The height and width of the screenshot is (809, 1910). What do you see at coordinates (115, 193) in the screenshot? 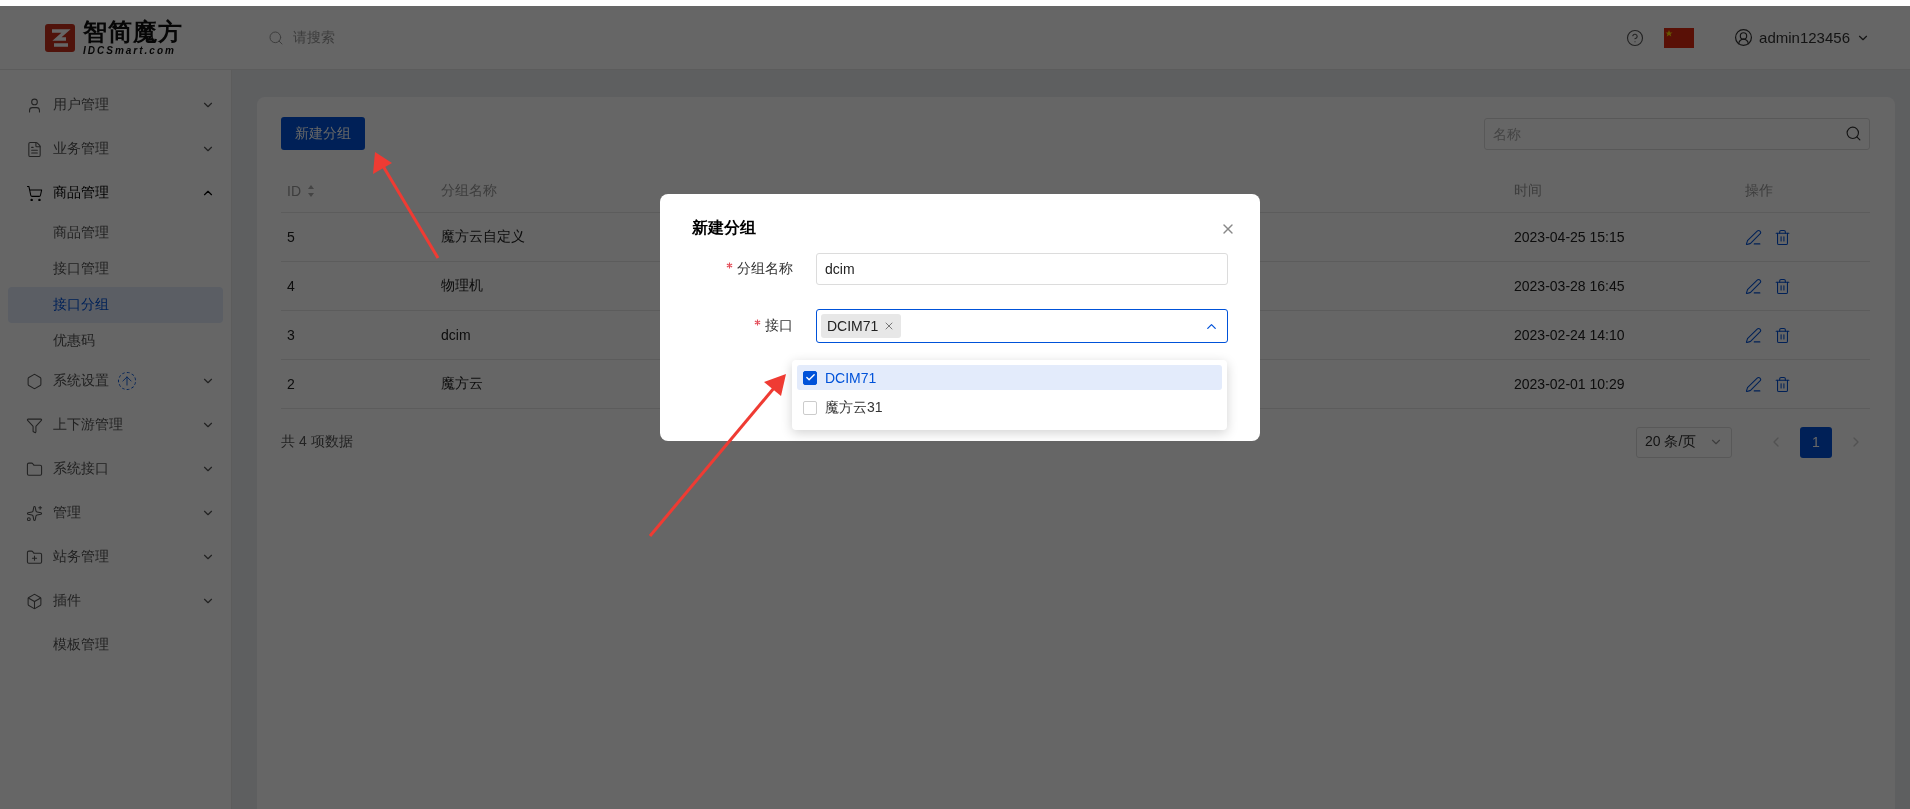
I see `sidebar-item: 商品管理` at bounding box center [115, 193].